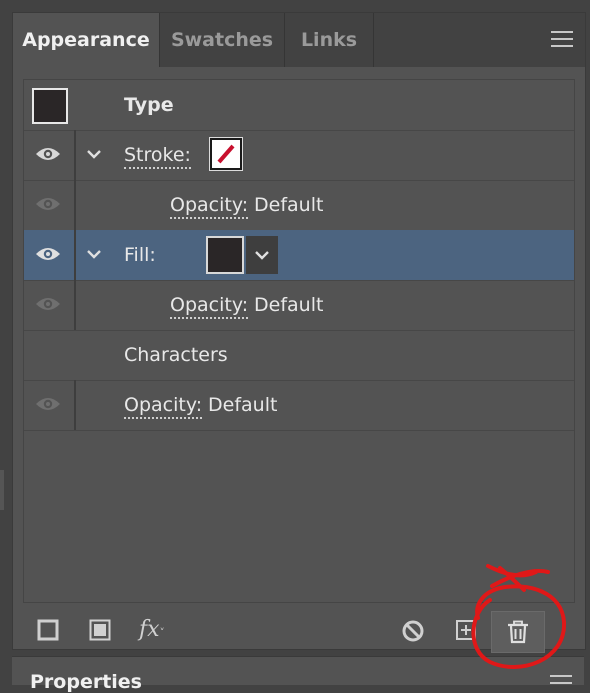  I want to click on object-type-label: Type, so click(149, 105).